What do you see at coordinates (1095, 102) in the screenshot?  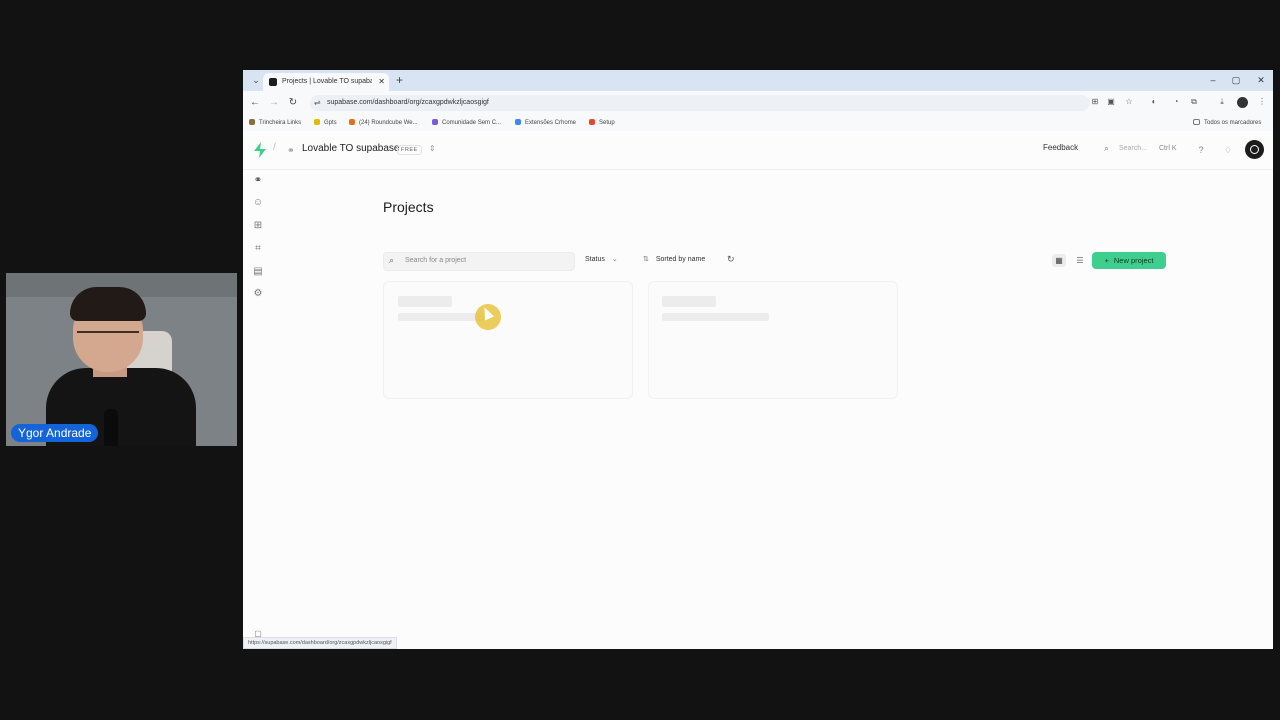 I see `translate-icon: ⊞` at bounding box center [1095, 102].